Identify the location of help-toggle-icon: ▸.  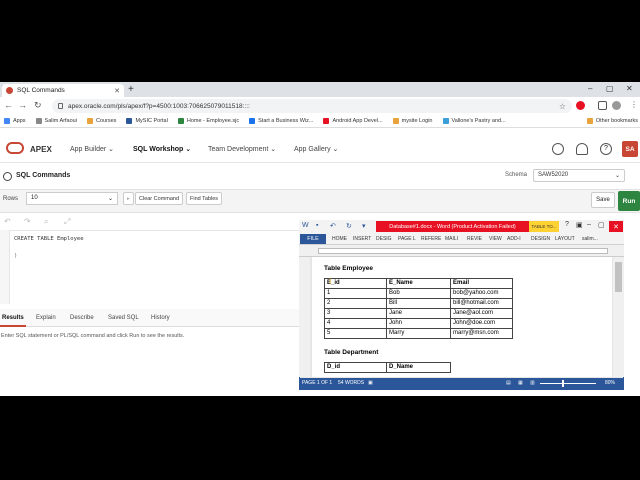
(128, 198).